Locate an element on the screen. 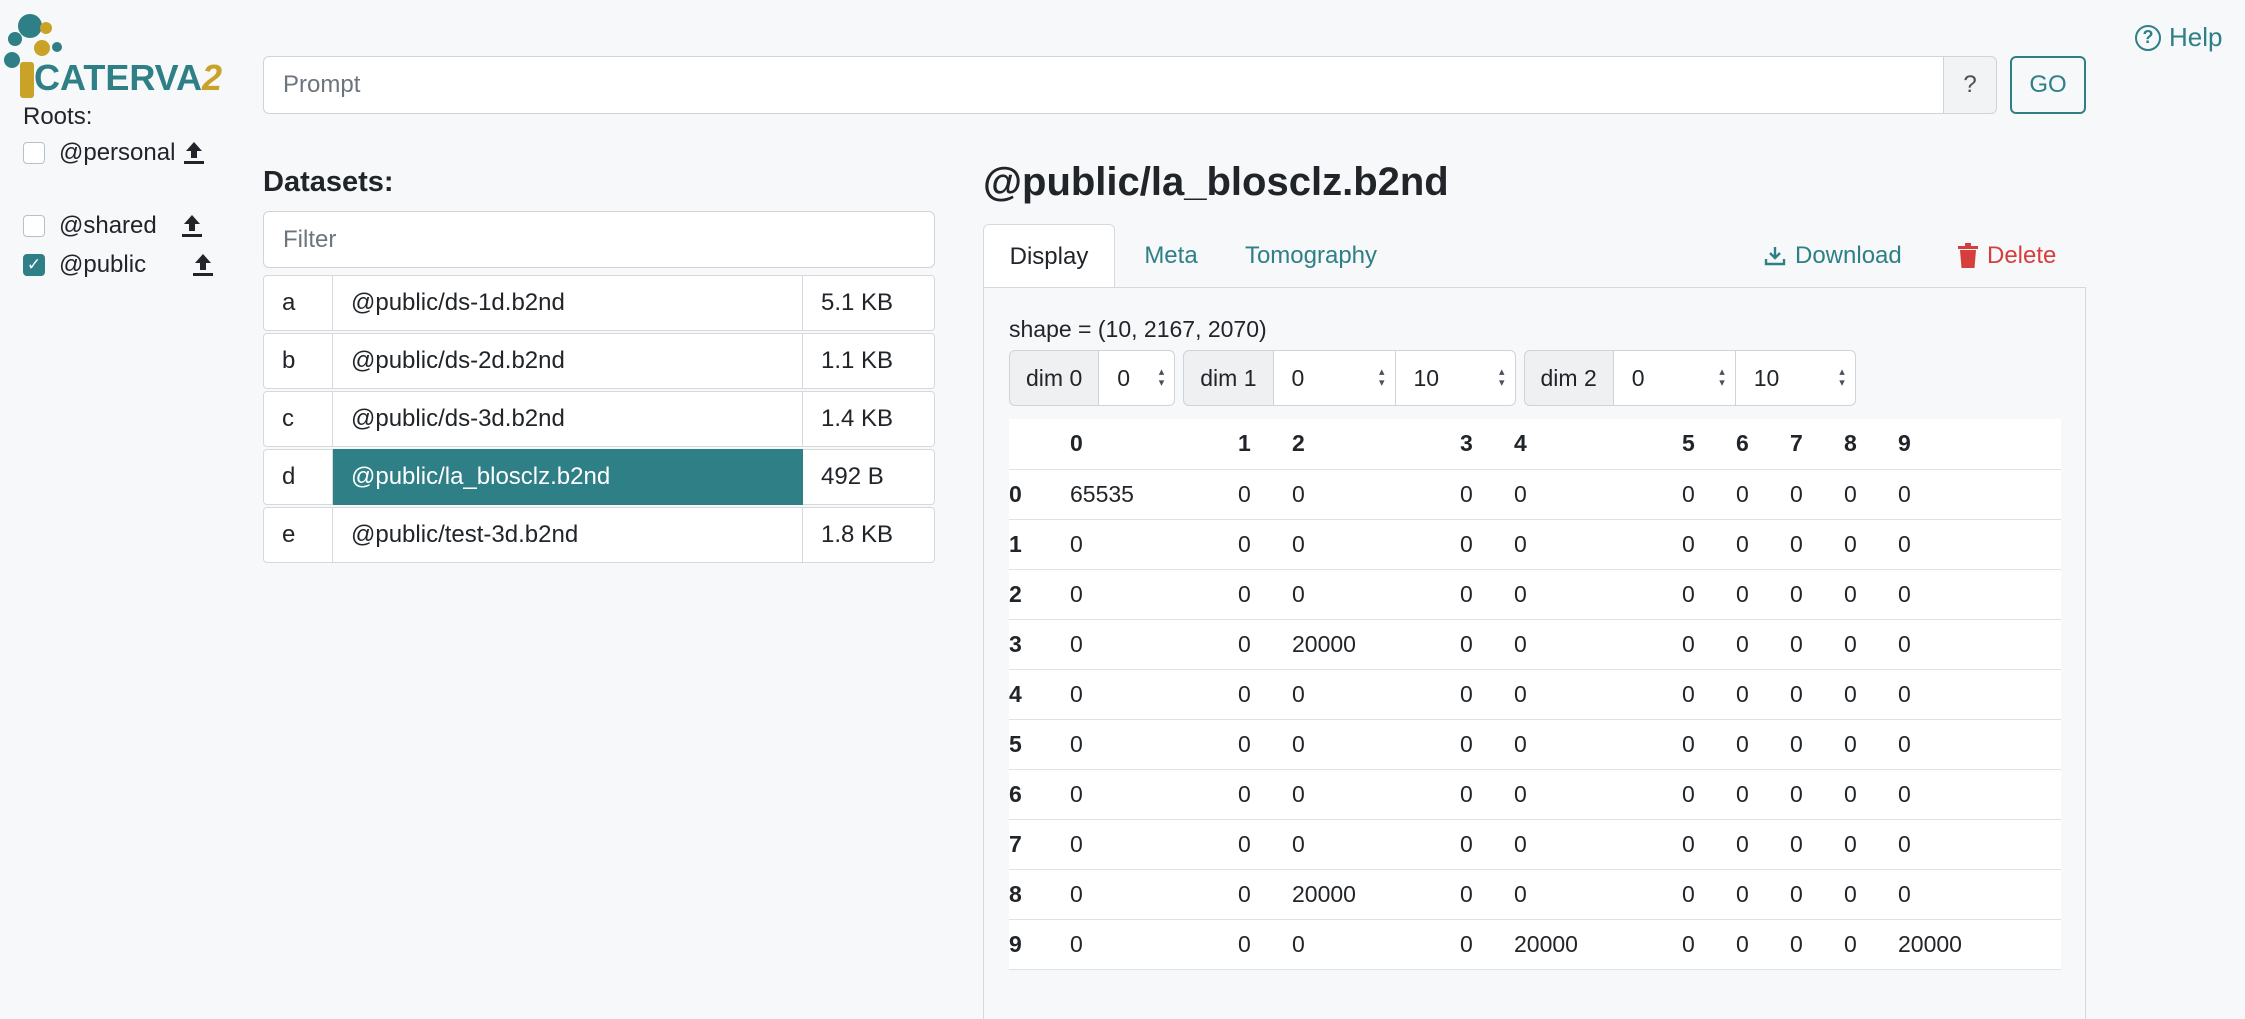  dim-1-stop-stepper: 10 ▴ ▾ is located at coordinates (1455, 378).